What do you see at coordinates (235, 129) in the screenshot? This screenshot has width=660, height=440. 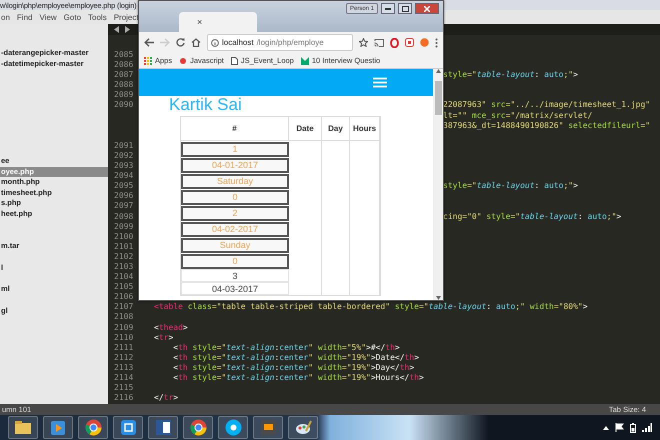 I see `column-header: #` at bounding box center [235, 129].